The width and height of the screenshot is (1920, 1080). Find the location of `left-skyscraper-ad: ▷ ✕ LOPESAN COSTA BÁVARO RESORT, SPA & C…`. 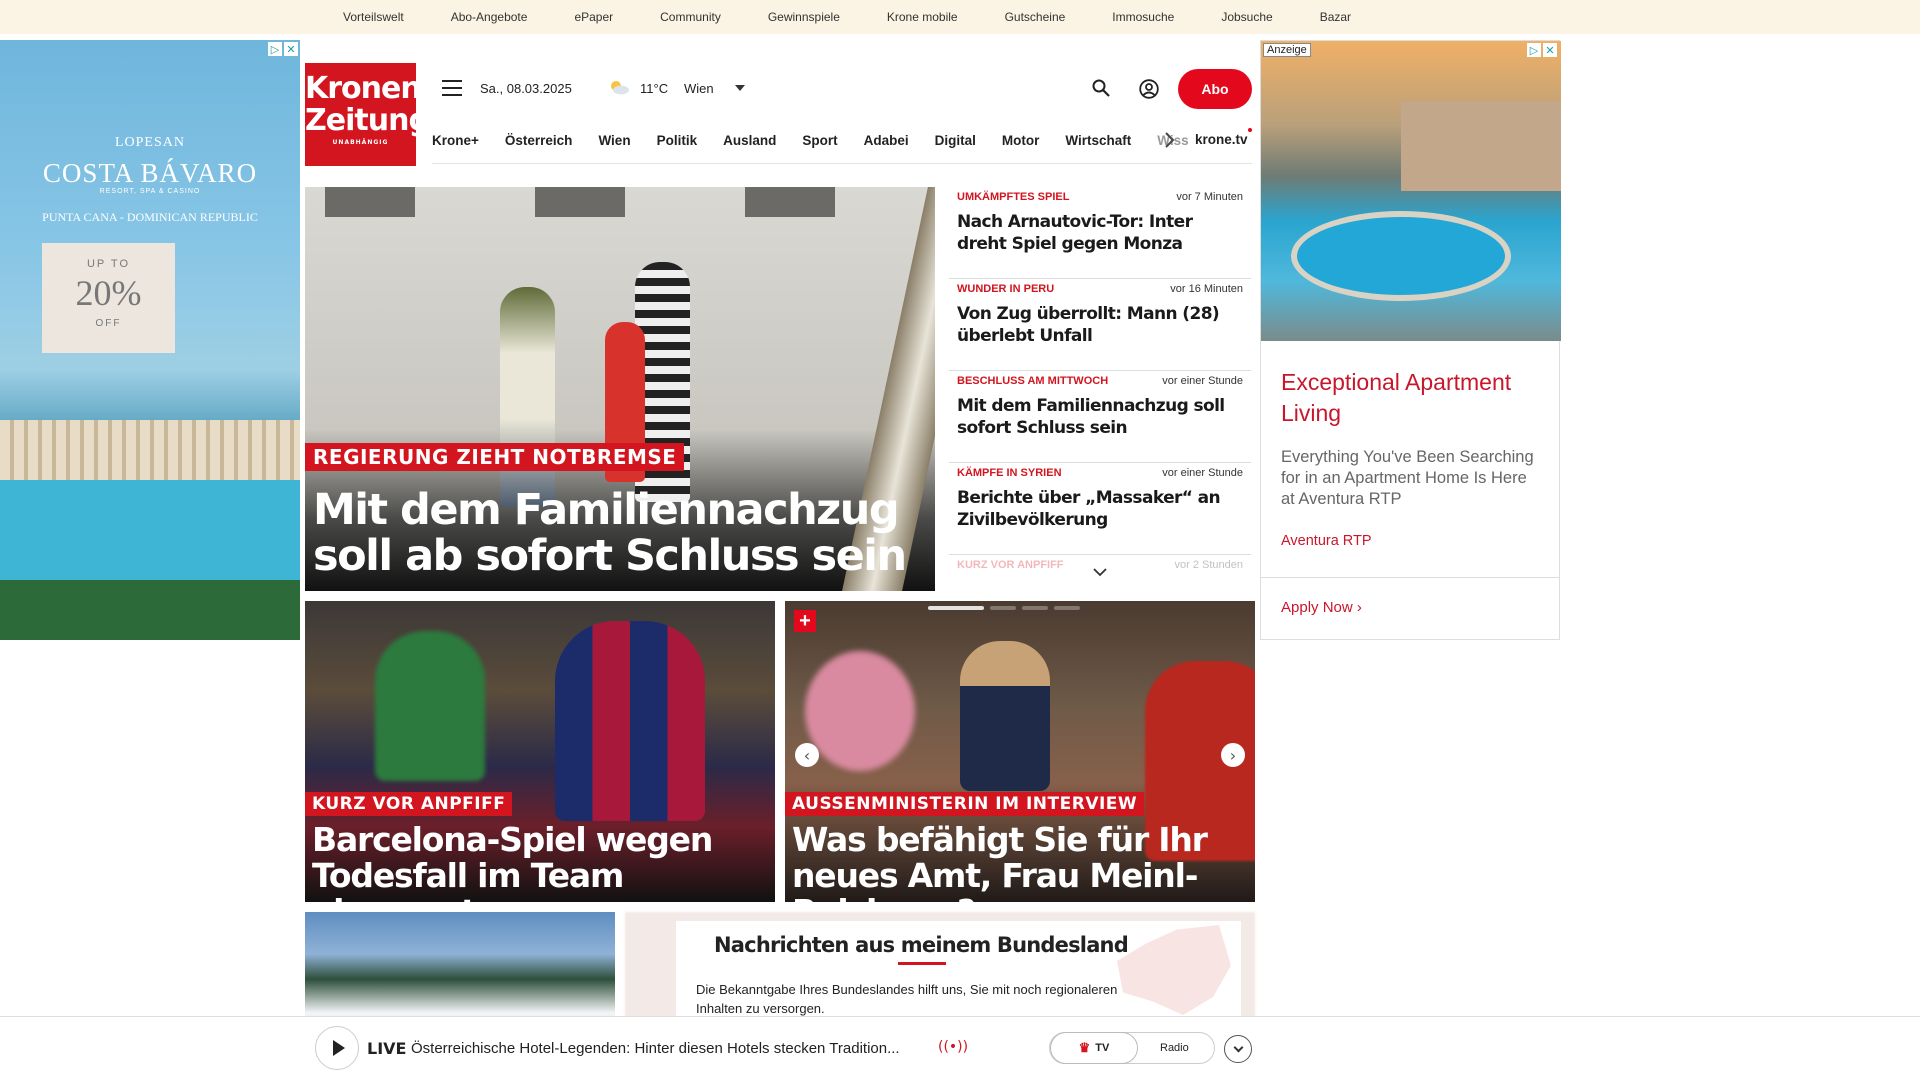

left-skyscraper-ad: ▷ ✕ LOPESAN COSTA BÁVARO RESORT, SPA & C… is located at coordinates (150, 340).